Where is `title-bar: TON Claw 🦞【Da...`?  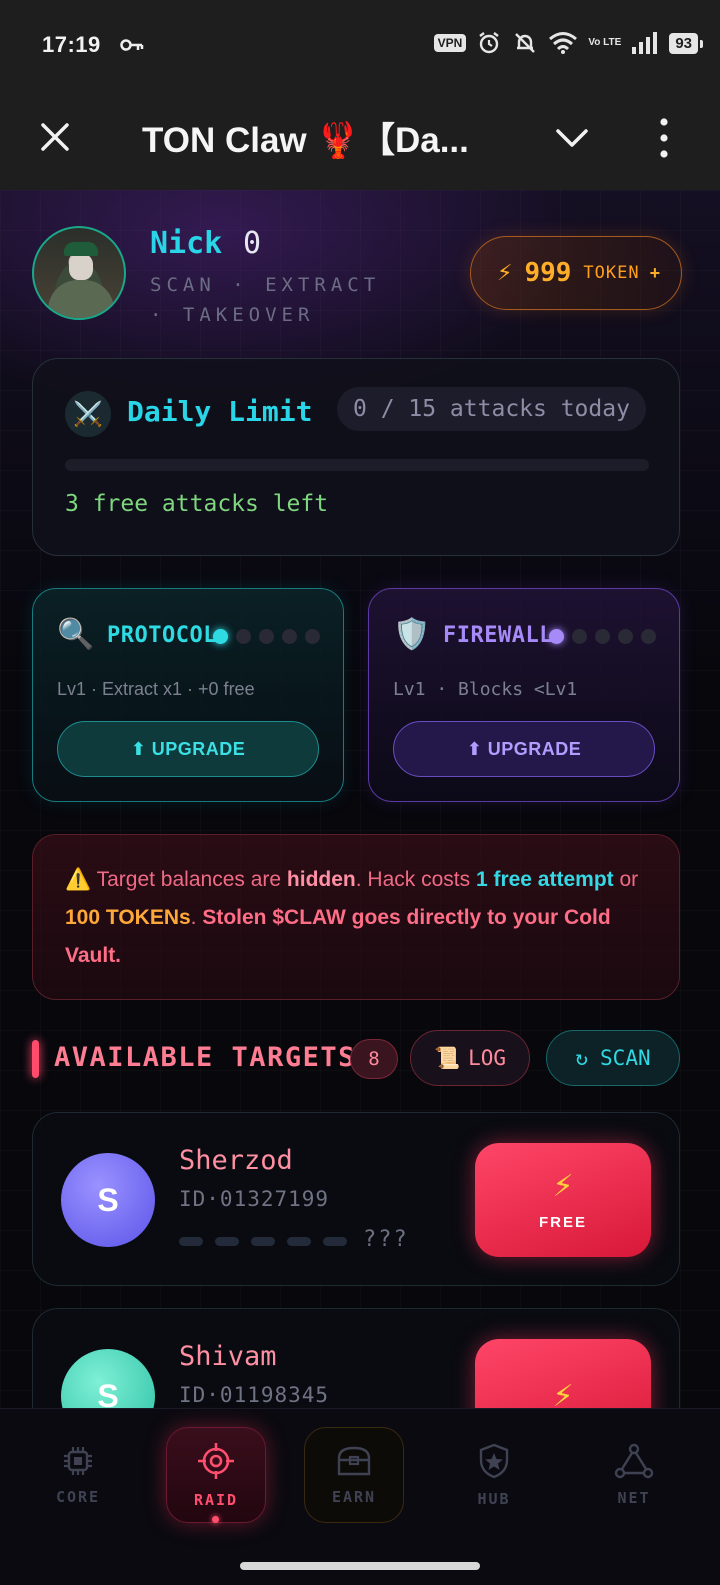
title-bar: TON Claw 🦞【Da... is located at coordinates (360, 141).